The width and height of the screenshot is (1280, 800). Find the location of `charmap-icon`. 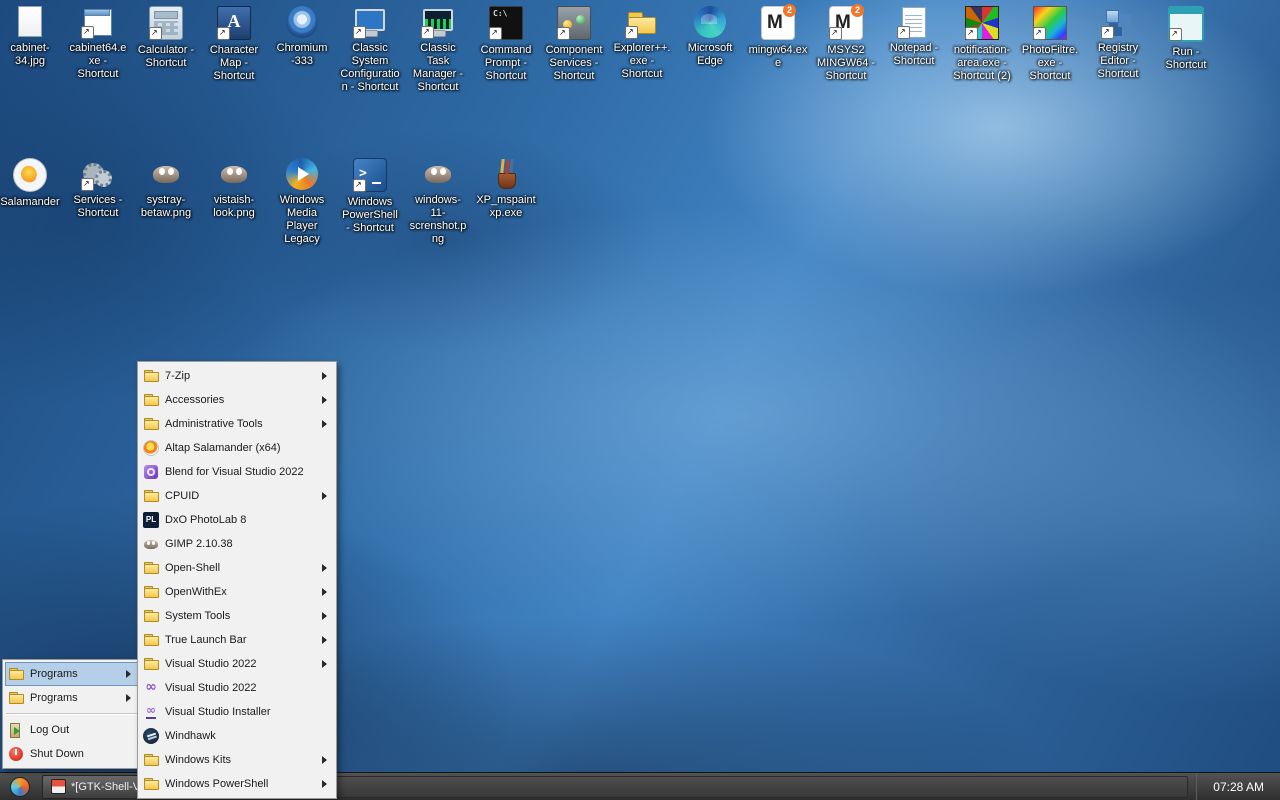

charmap-icon is located at coordinates (234, 23).